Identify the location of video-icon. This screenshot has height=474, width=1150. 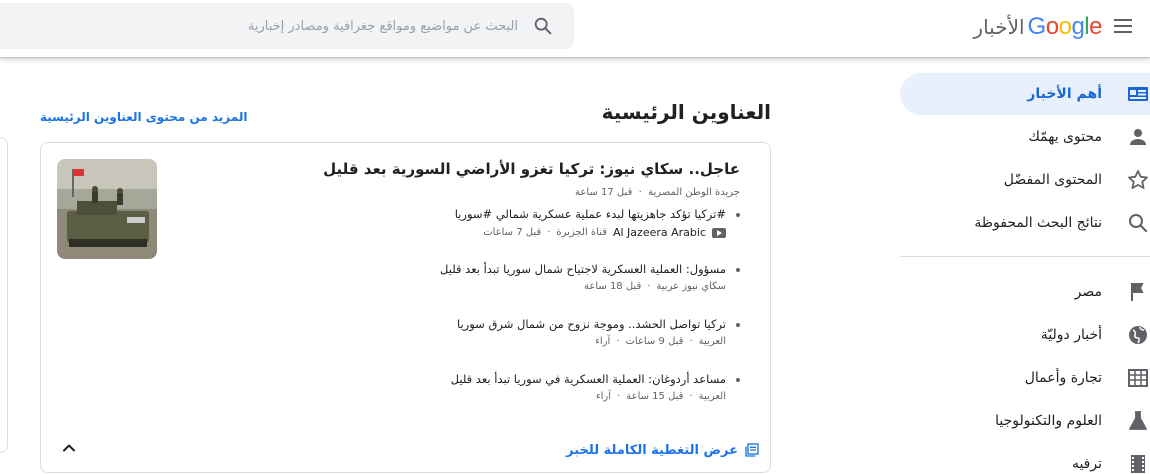
(719, 232).